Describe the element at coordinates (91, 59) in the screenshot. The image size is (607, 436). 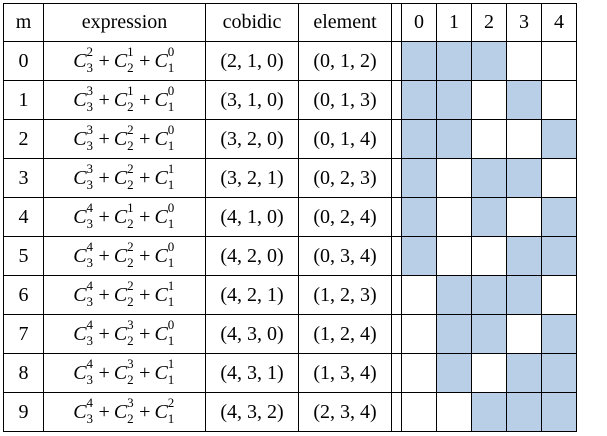
I see `binomial-indices: 23` at that location.